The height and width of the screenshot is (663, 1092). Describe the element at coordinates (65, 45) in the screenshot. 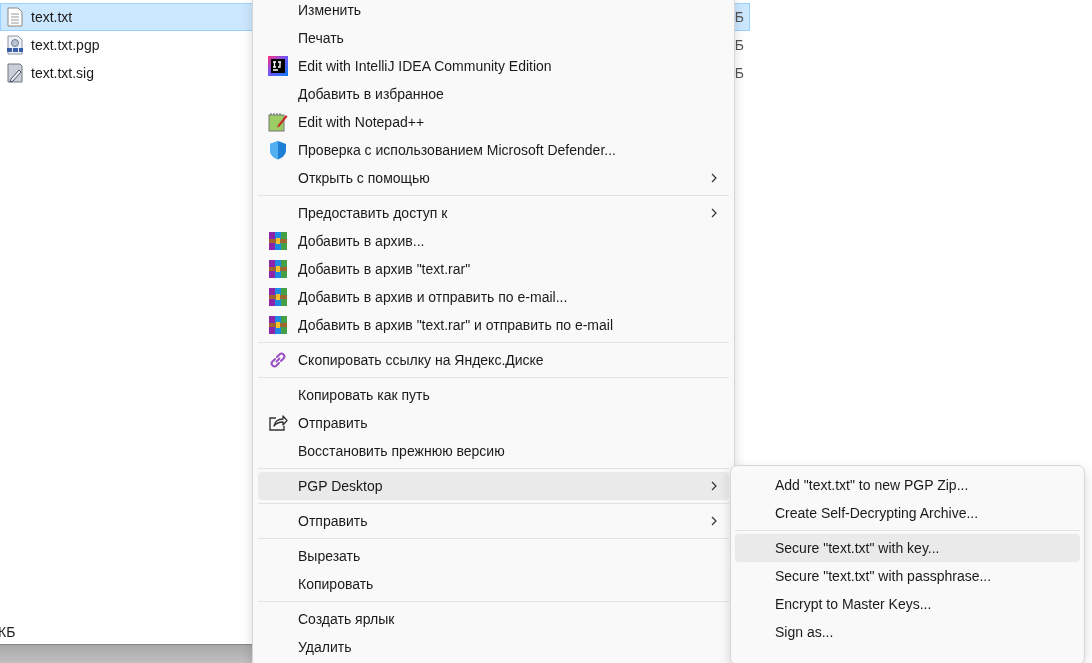

I see `file-name: text.txt.pgp` at that location.